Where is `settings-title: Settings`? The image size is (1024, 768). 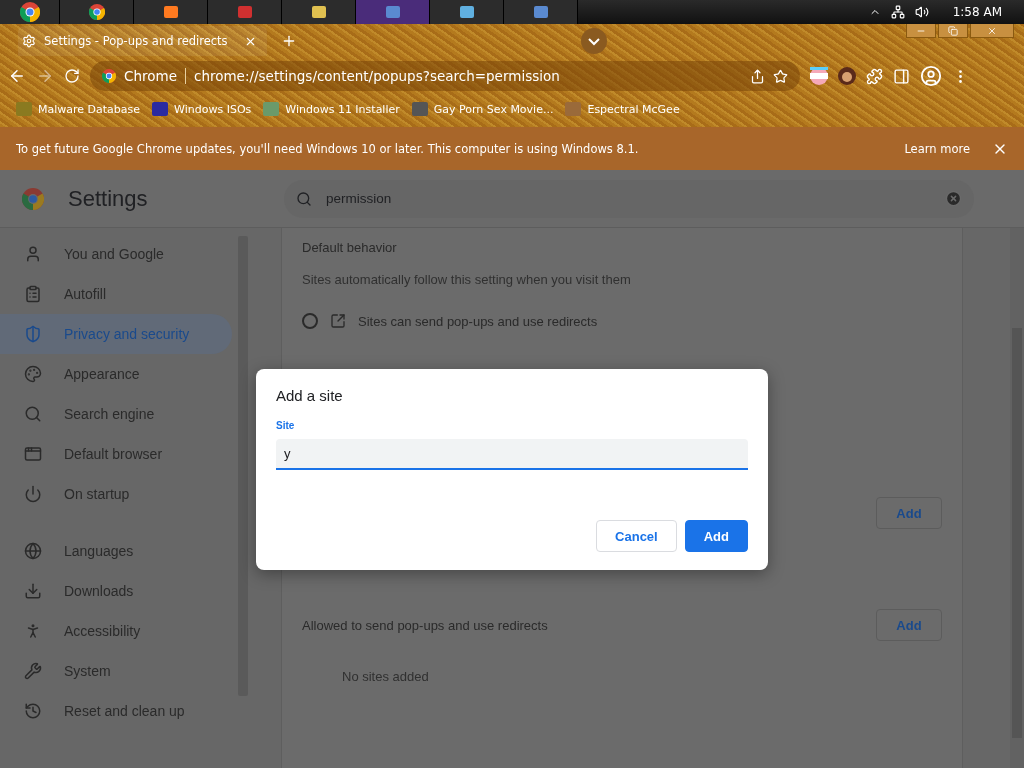 settings-title: Settings is located at coordinates (108, 198).